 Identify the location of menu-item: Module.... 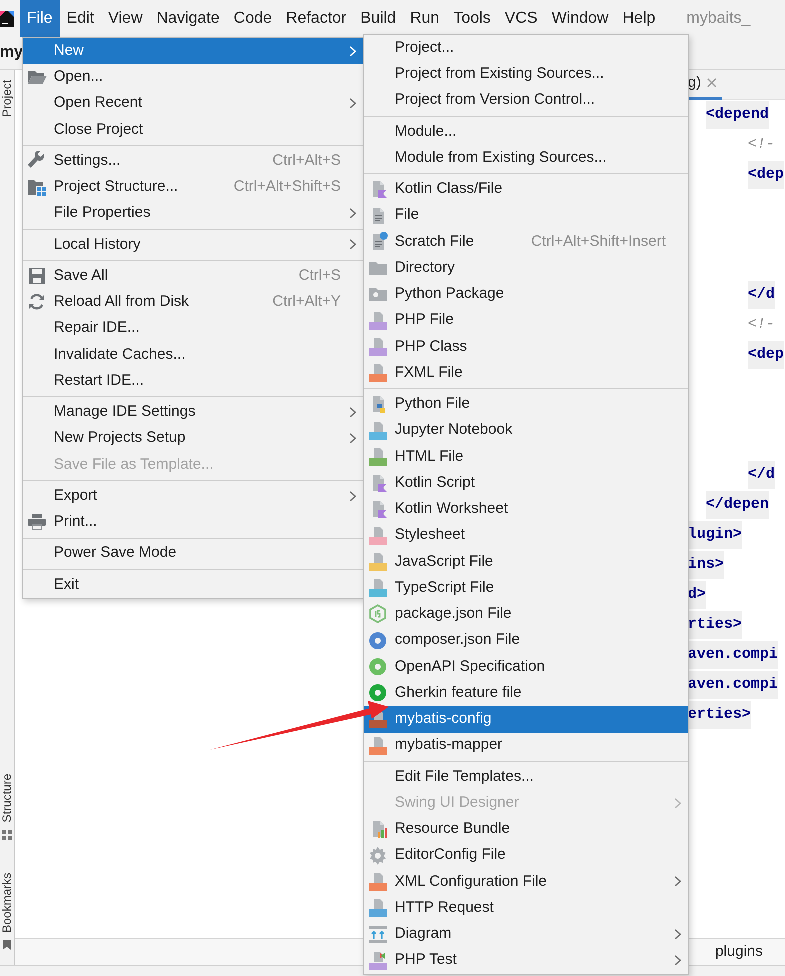
(526, 131).